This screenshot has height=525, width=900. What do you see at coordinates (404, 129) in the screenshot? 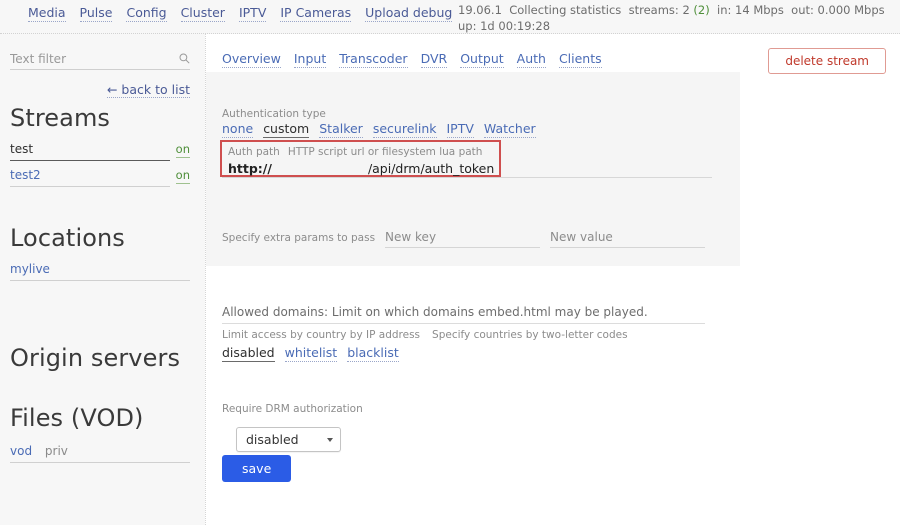
I see `auth-type-option-securelink: securelink` at bounding box center [404, 129].